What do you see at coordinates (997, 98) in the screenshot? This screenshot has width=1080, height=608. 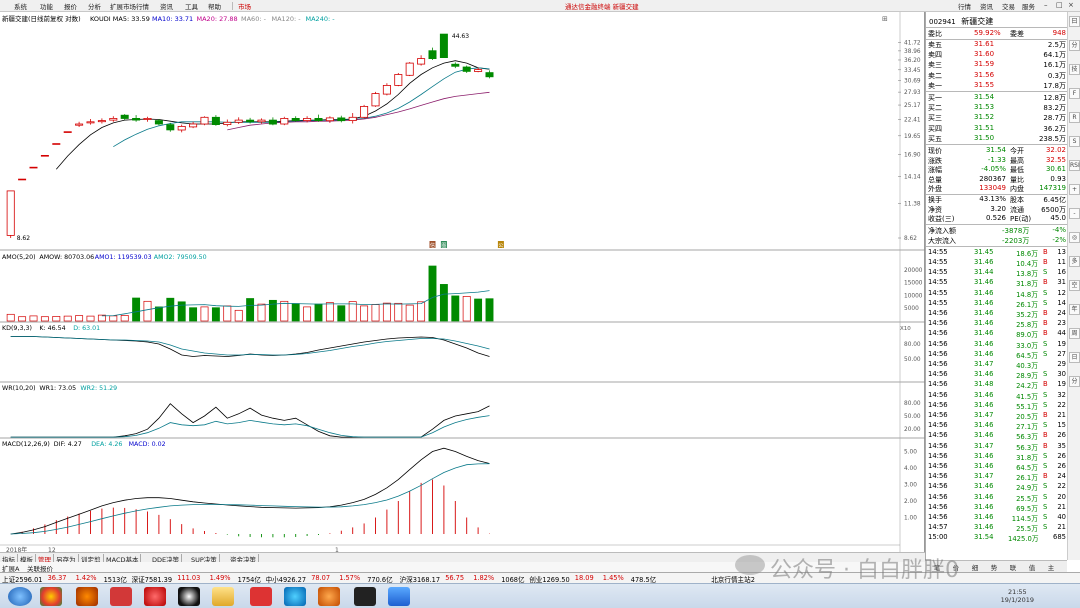 I see `buy-level-row: 买一 31.54 12.8万` at bounding box center [997, 98].